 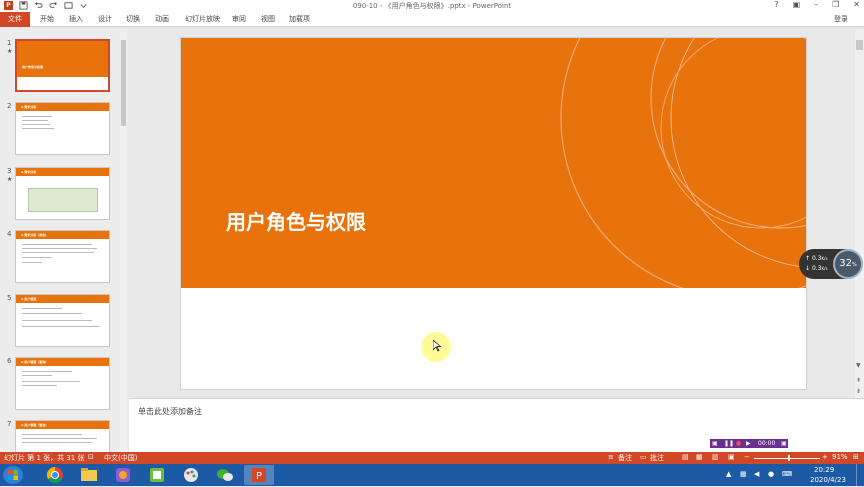 I want to click on windows-logo-icon, so click(x=13, y=475).